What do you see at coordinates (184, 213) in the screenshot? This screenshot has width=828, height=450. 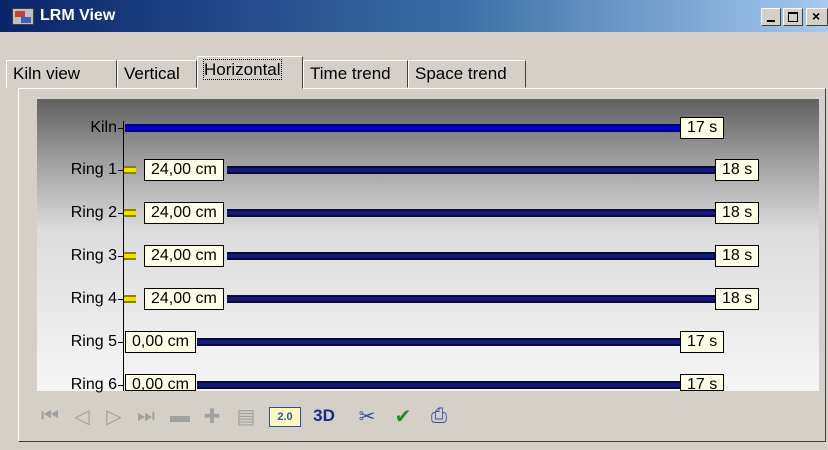 I see `value-label-ring-2: 24,00 cm` at bounding box center [184, 213].